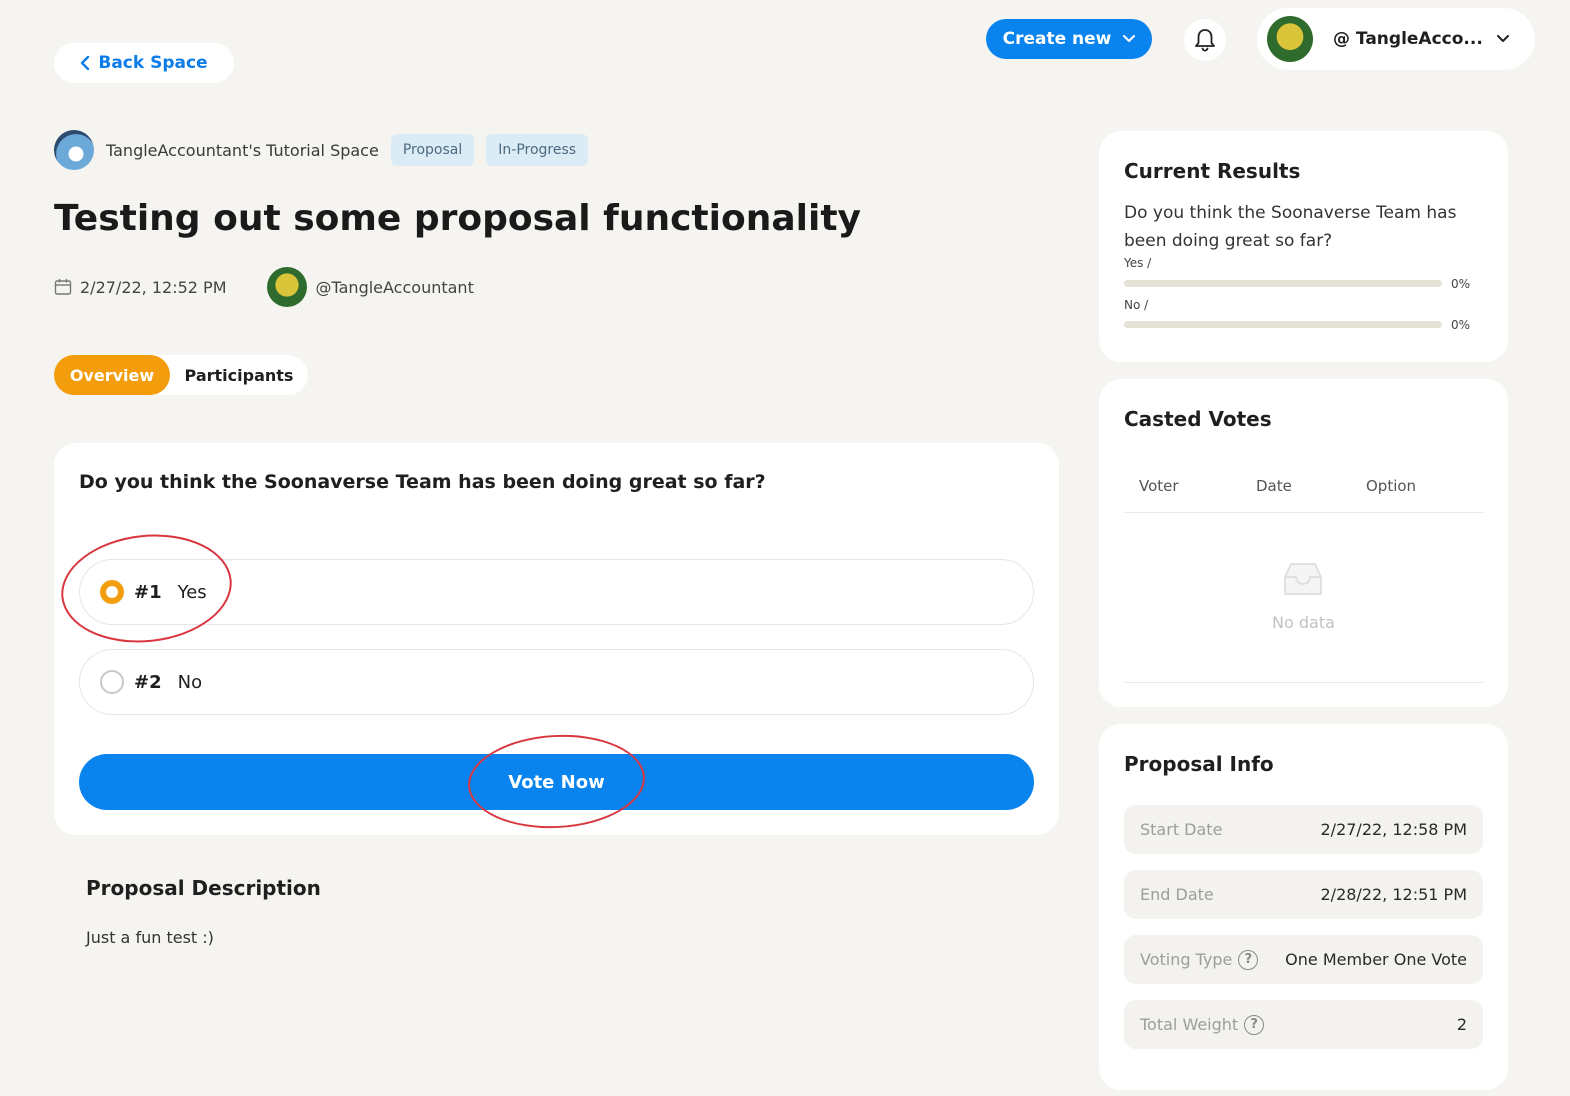  Describe the element at coordinates (1304, 512) in the screenshot. I see `table-header-divider` at that location.